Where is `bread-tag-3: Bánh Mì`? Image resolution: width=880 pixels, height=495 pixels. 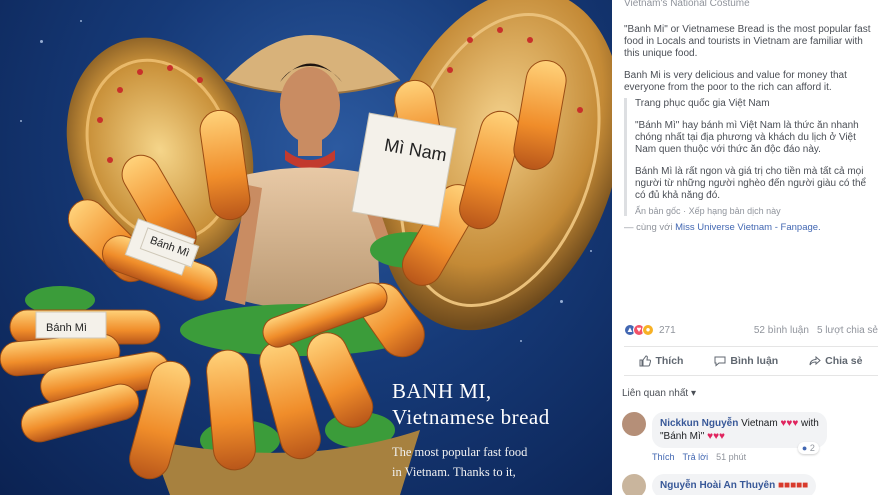 bread-tag-3: Bánh Mì is located at coordinates (66, 328).